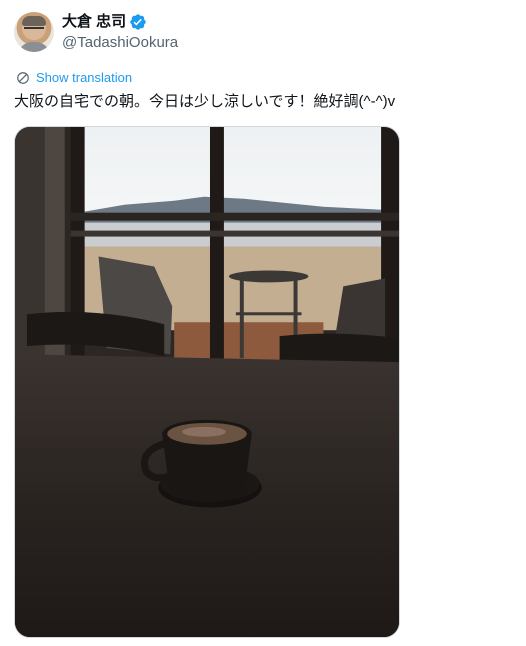 Image resolution: width=526 pixels, height=646 pixels. I want to click on name-row: 大倉 忠司, so click(120, 21).